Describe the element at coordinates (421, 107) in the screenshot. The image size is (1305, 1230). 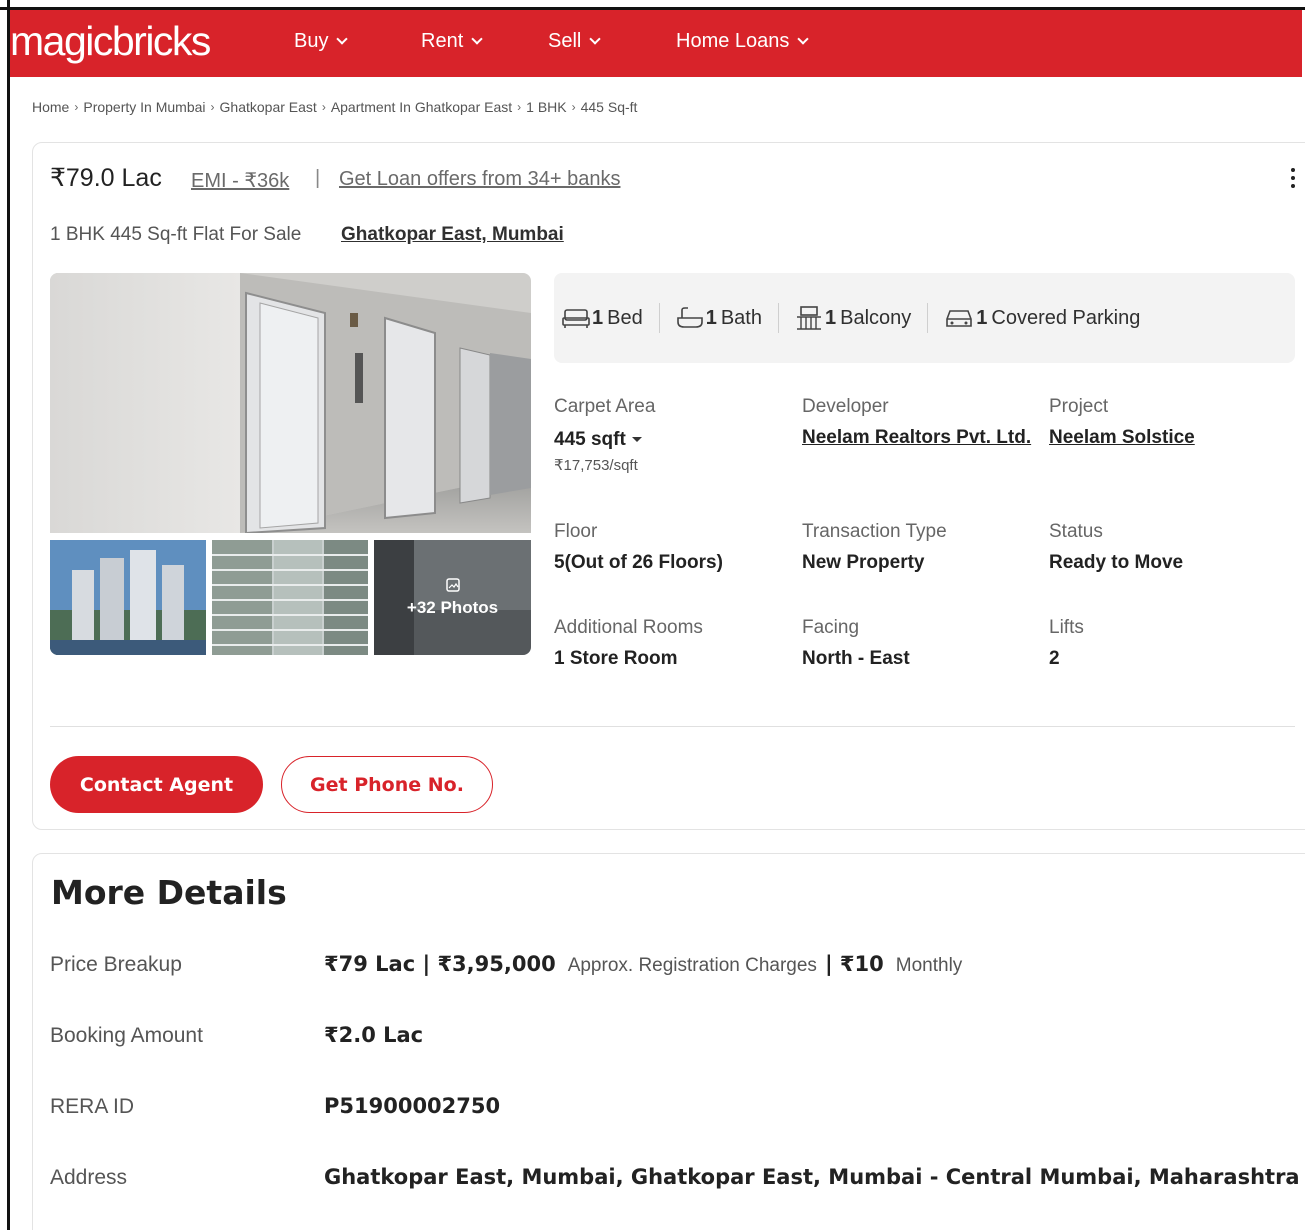
I see `breadcrumb-item: Apartment In Ghatkopar East` at that location.